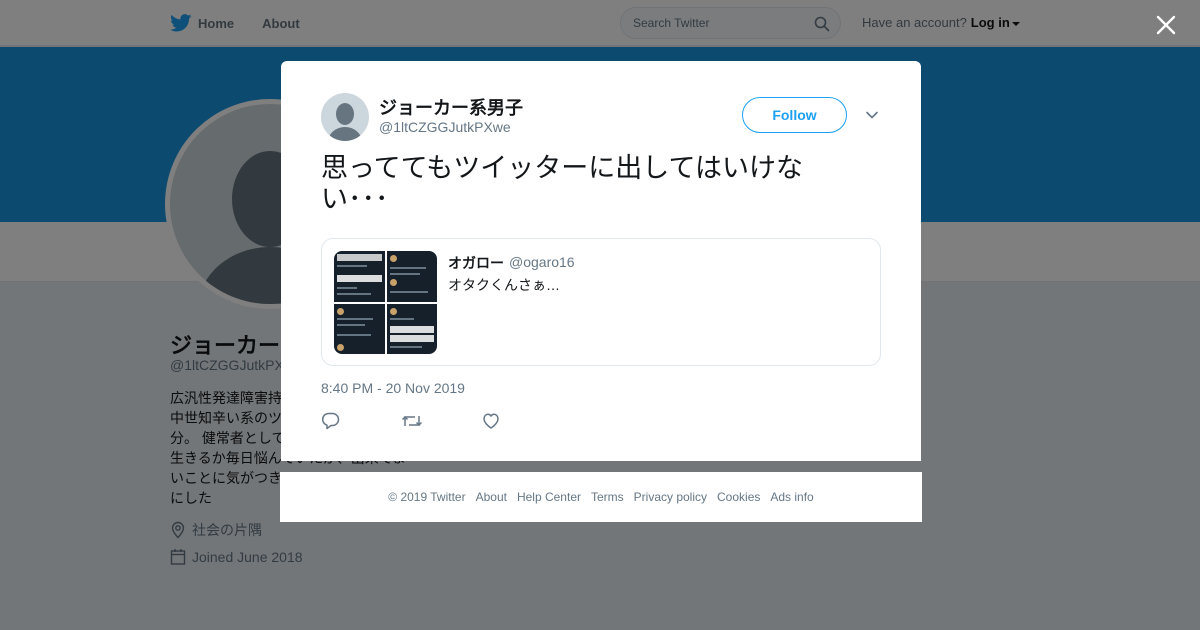 This screenshot has width=1200, height=630. Describe the element at coordinates (1166, 25) in the screenshot. I see `close-icon` at that location.